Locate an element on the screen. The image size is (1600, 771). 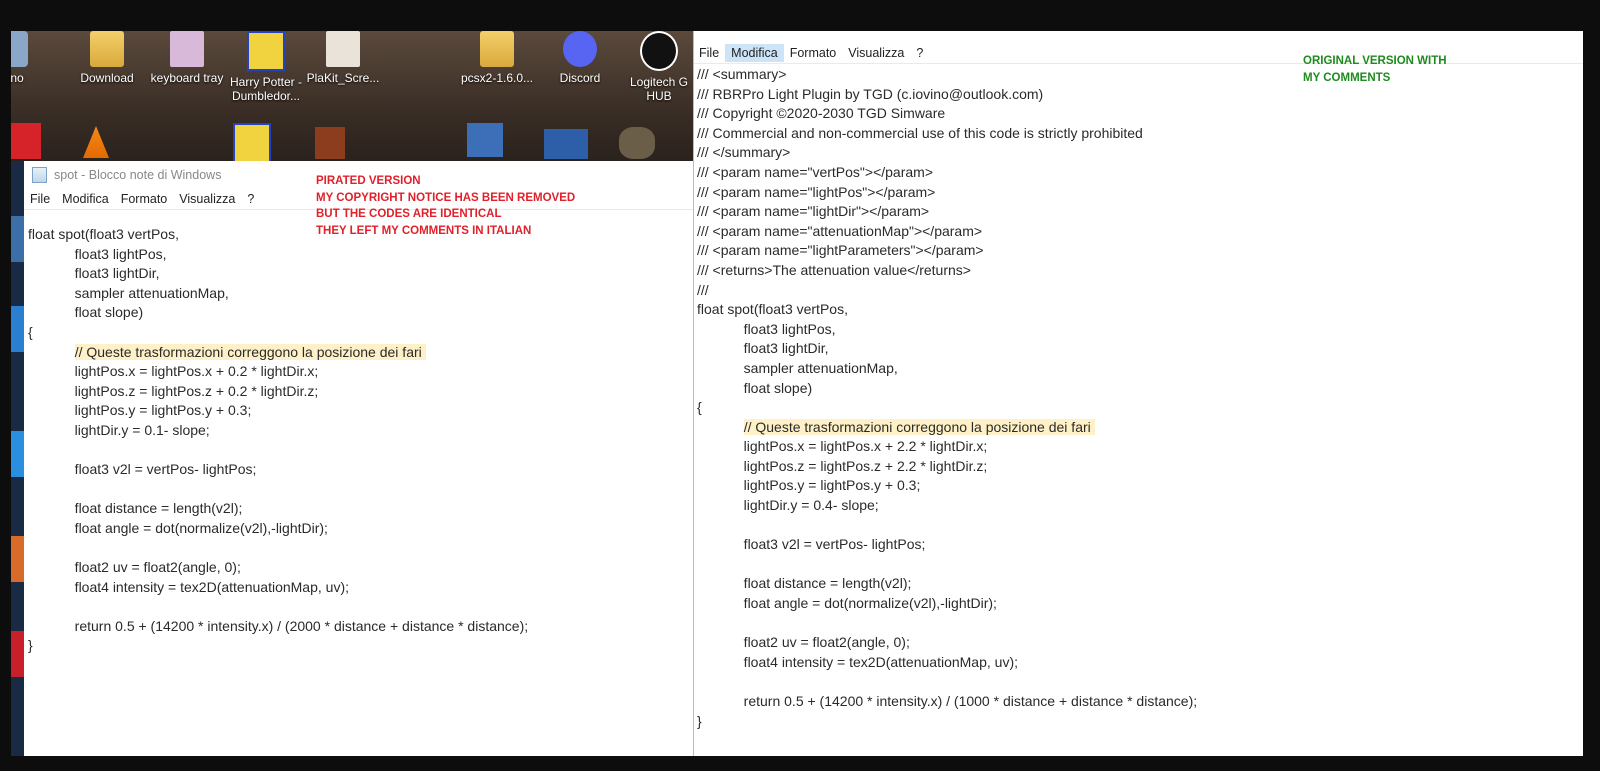
menu-bar: File Modifica Formato Visualizza ? is located at coordinates (1138, 53).